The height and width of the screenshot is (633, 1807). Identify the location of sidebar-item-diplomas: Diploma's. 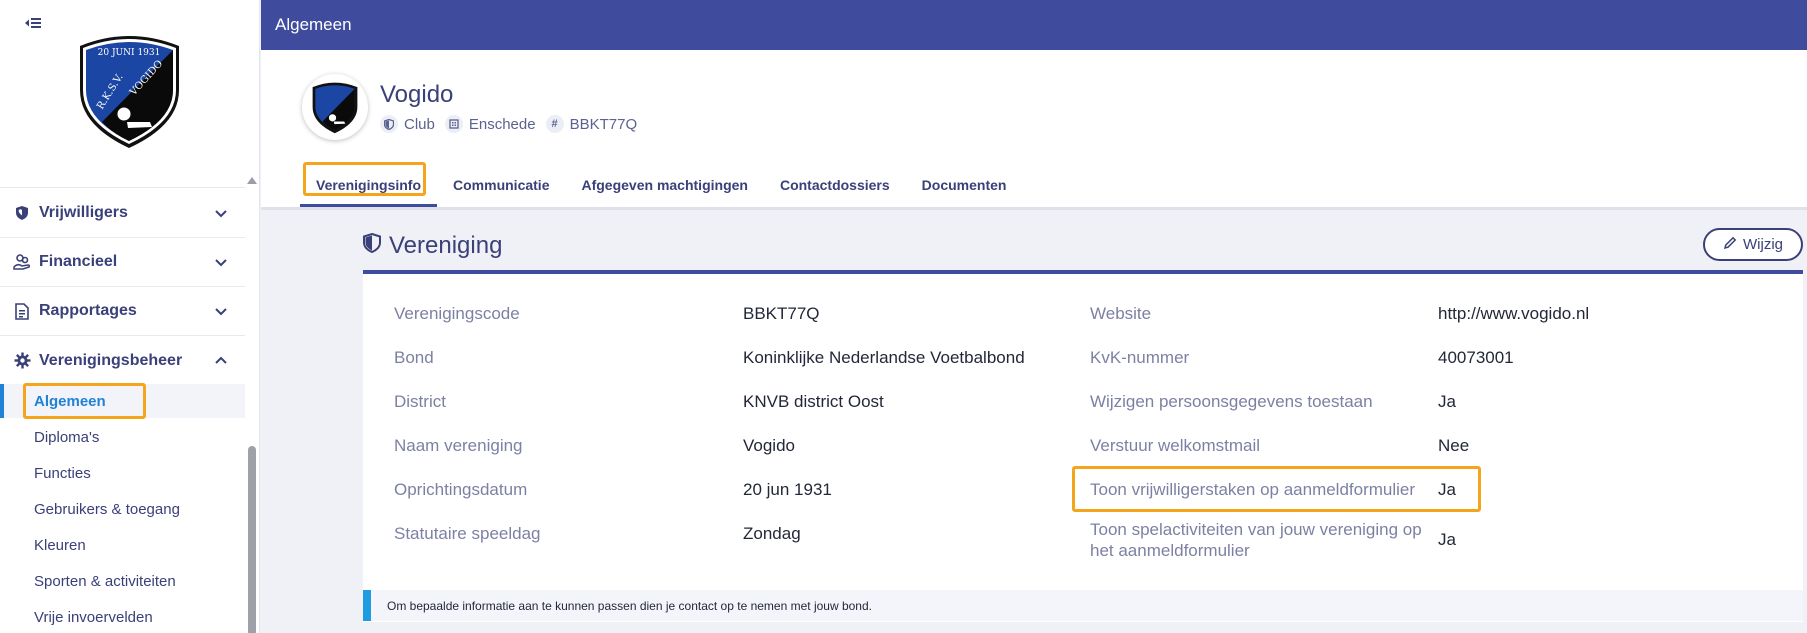
(122, 437).